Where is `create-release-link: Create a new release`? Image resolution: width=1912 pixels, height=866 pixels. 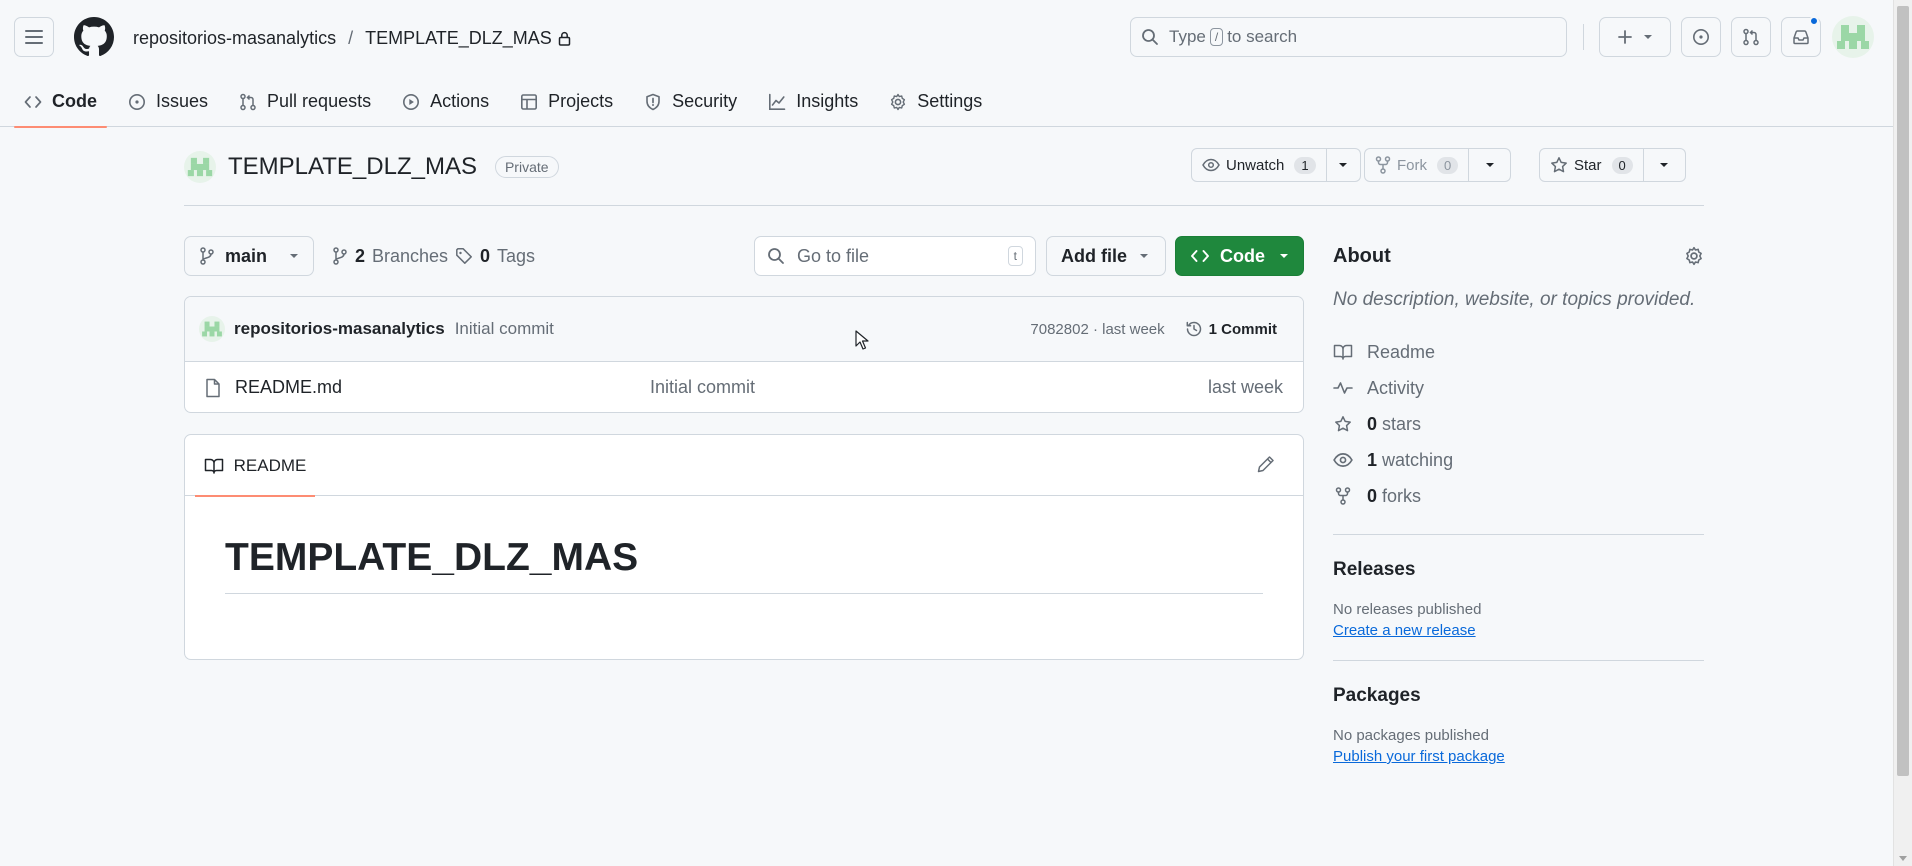 create-release-link: Create a new release is located at coordinates (1404, 630).